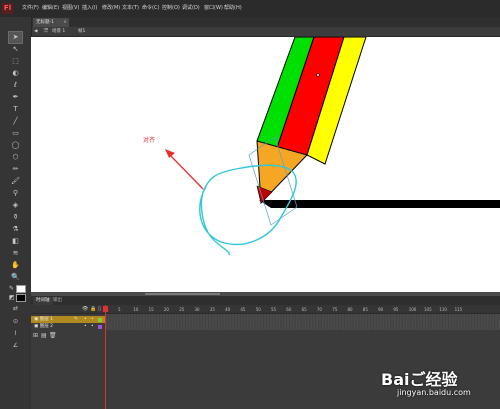 This screenshot has height=409, width=500. I want to click on transform-point, so click(318, 75).